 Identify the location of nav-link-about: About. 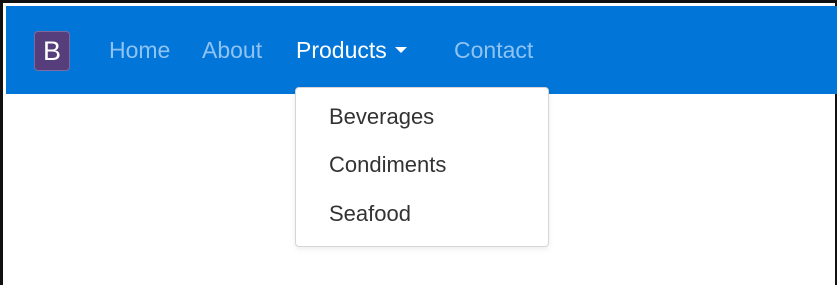
(232, 50).